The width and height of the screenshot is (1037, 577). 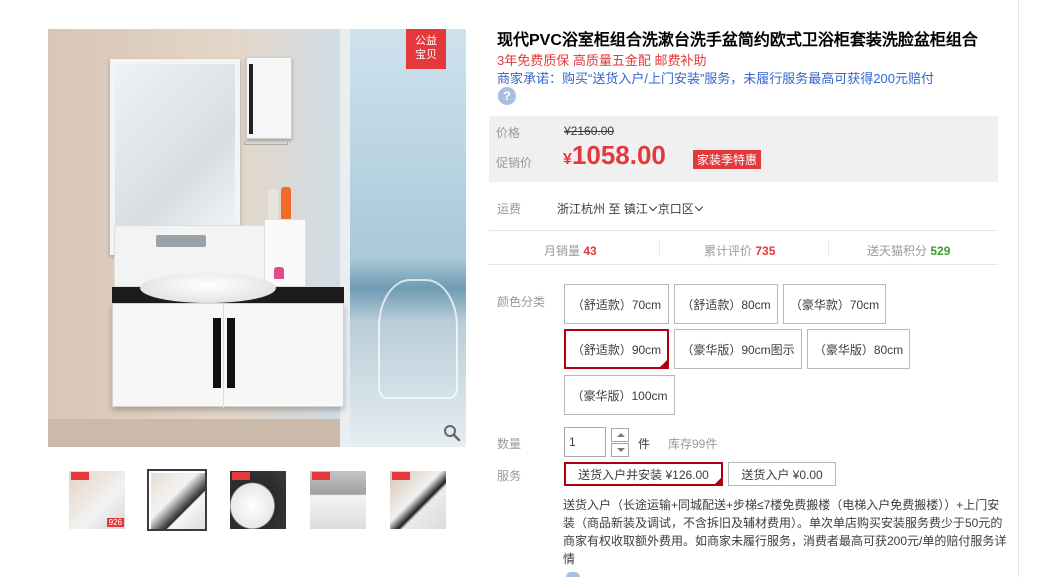 I want to click on service-option-selected: 送货入户并安装 ¥126.00, so click(x=643, y=474).